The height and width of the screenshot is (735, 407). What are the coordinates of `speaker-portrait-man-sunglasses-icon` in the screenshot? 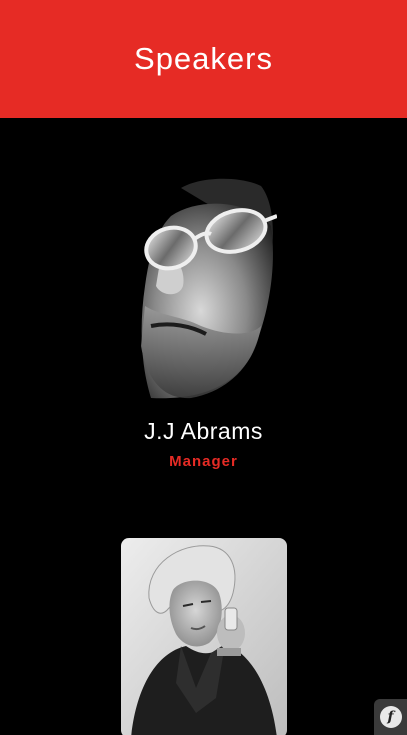 It's located at (204, 288).